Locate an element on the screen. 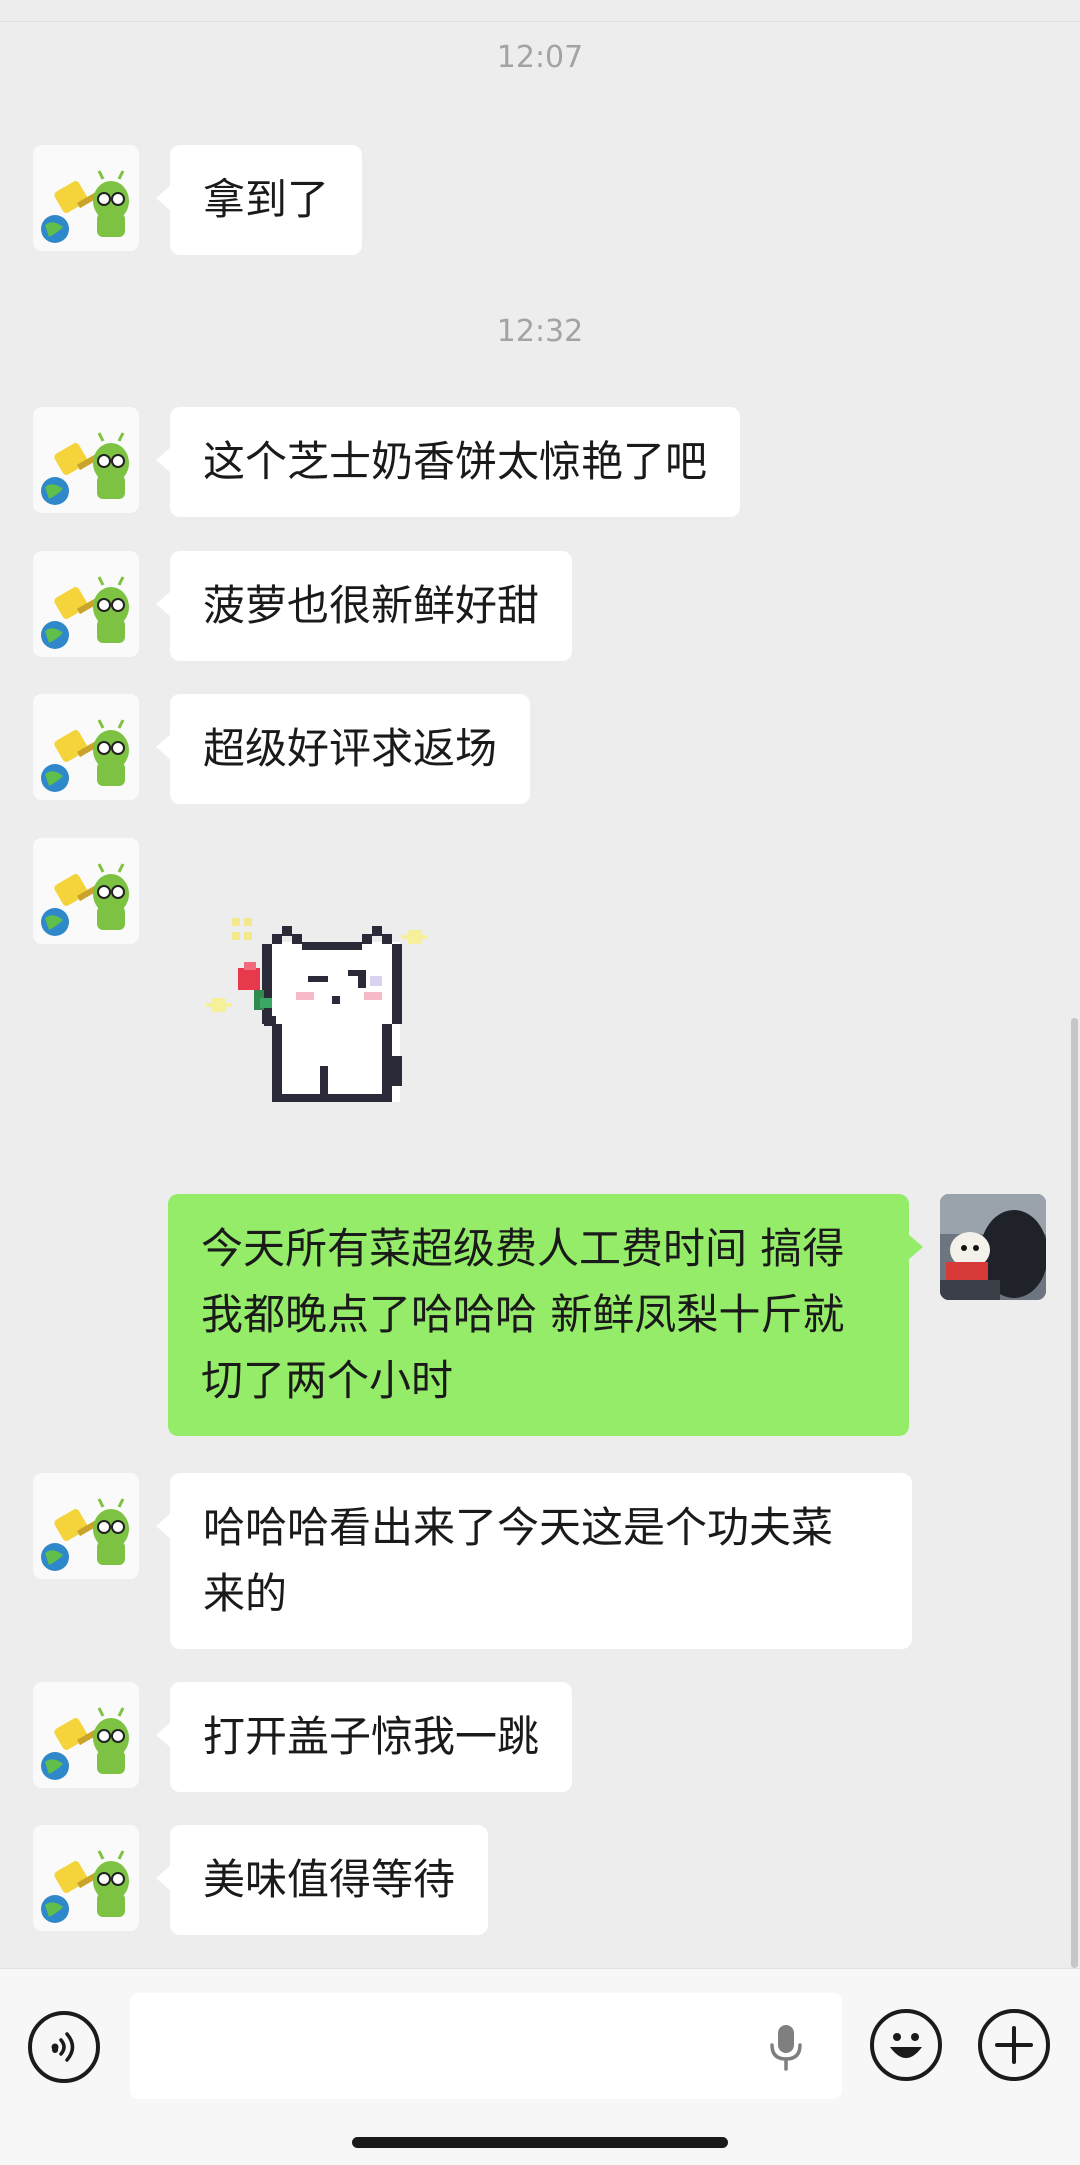 The width and height of the screenshot is (1080, 2165). more-options-button is located at coordinates (1014, 2045).